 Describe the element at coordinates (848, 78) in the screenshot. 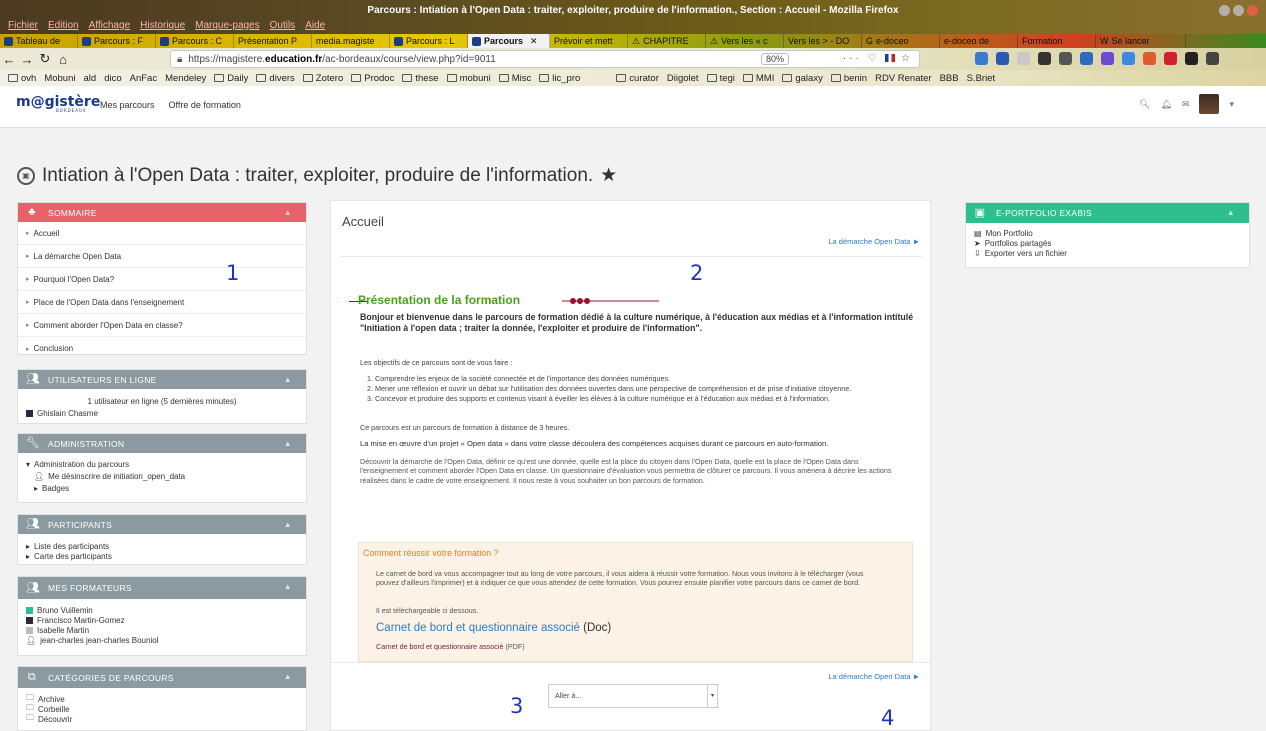

I see `bookmark-item: benin` at that location.